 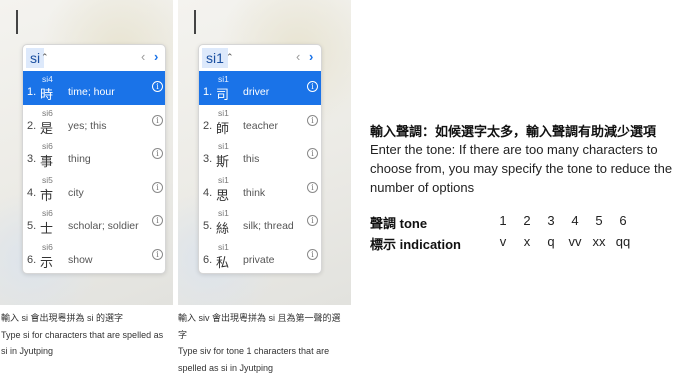 I want to click on jyutping-annotation: si4, so click(x=47, y=79).